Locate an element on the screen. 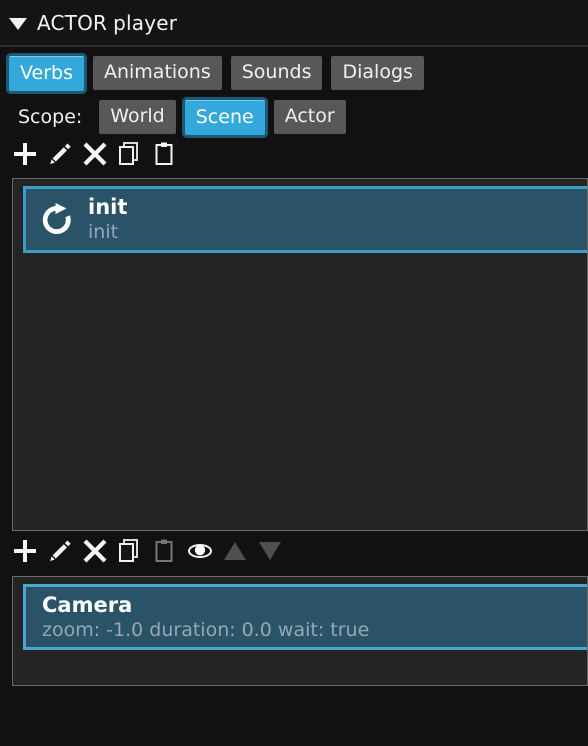 Image resolution: width=588 pixels, height=746 pixels. move-up-icon is located at coordinates (235, 551).